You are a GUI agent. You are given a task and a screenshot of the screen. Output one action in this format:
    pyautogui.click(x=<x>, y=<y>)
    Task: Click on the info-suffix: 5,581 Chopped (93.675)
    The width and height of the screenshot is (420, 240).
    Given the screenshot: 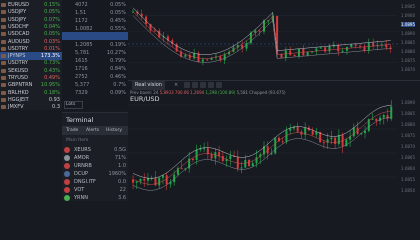 What is the action you would take?
    pyautogui.click(x=261, y=92)
    